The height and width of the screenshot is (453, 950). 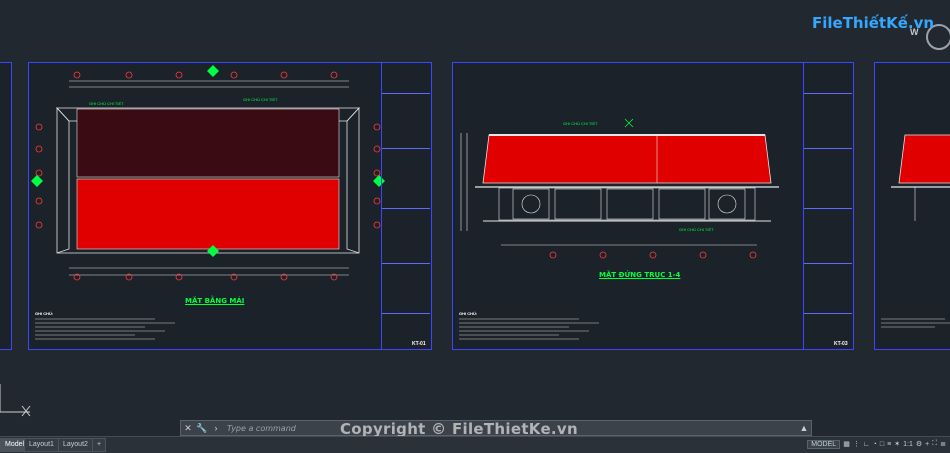 What do you see at coordinates (216, 428) in the screenshot?
I see `chevron-icon: ›` at bounding box center [216, 428].